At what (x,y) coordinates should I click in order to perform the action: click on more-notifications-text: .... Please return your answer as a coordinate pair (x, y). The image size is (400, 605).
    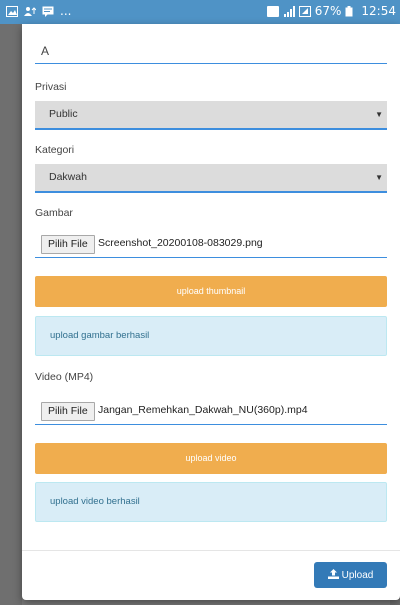
    Looking at the image, I should click on (66, 11).